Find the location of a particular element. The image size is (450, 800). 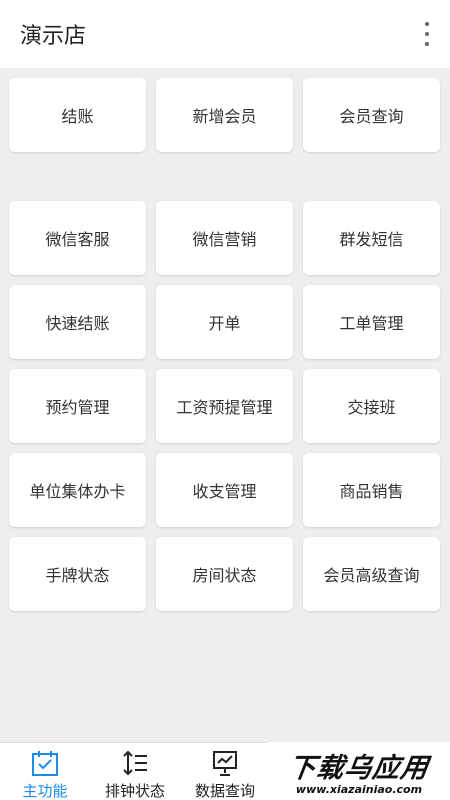

tile-wechat-service: 微信客服 is located at coordinates (77, 238).